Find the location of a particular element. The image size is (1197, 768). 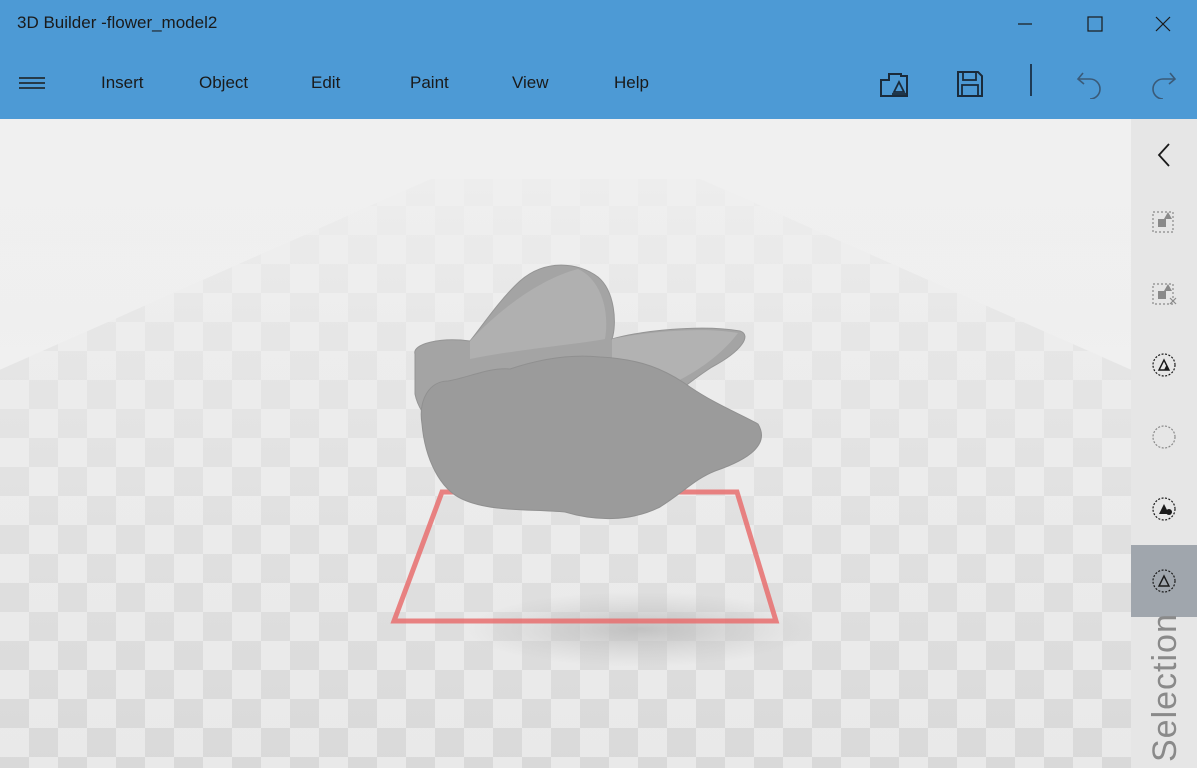

undo-button is located at coordinates (1090, 84).